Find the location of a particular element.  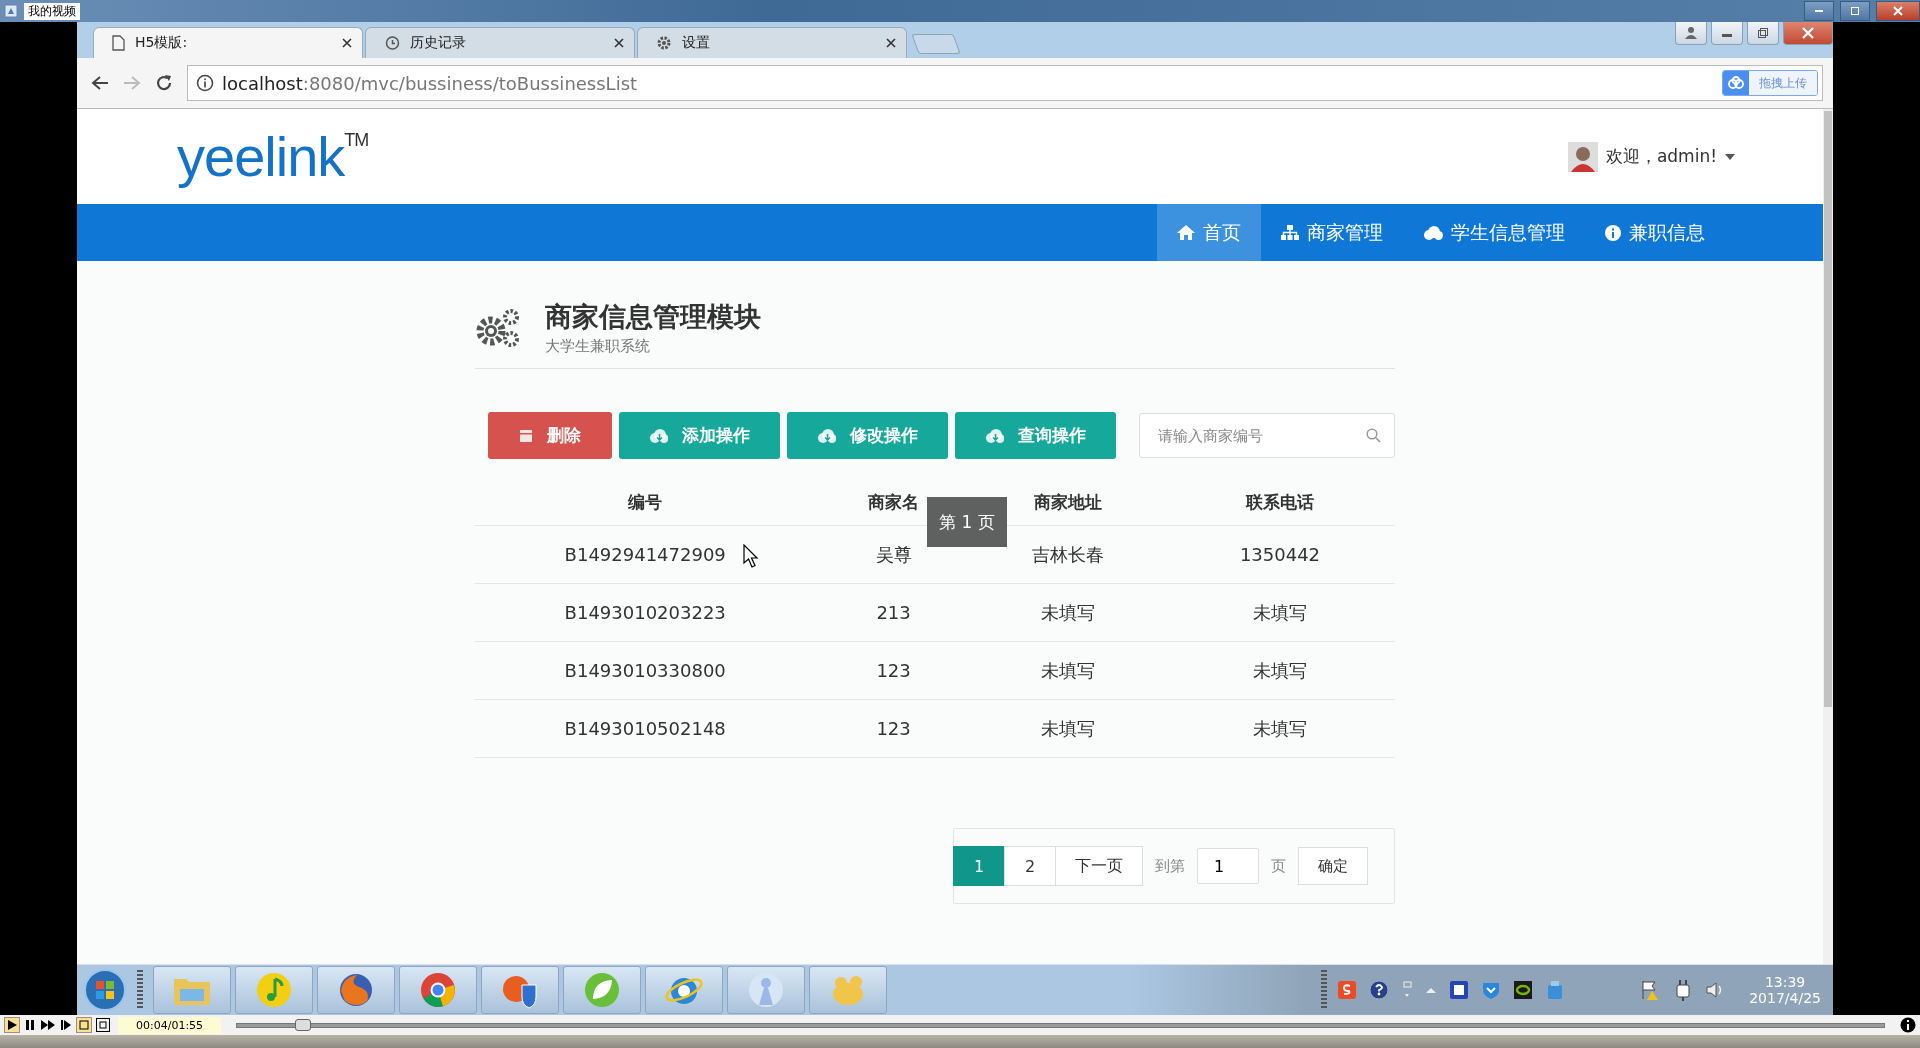

page-tooltip: 第 1 页 is located at coordinates (967, 522).